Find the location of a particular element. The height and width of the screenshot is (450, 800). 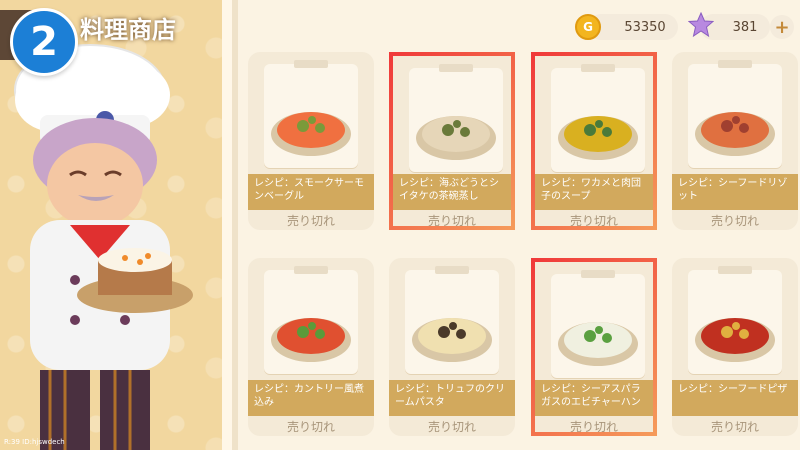

recipe-card: レシピ：ワカメと肉団子のスープ売り切れ is located at coordinates (594, 141).